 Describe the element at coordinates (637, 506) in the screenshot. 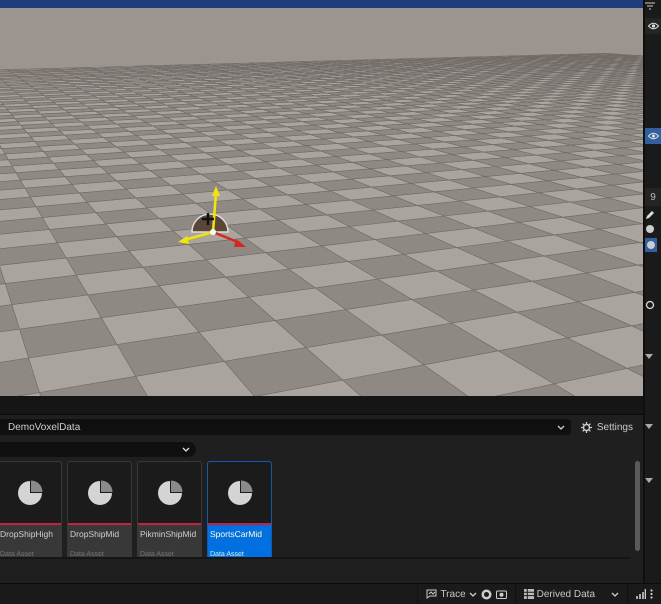

I see `scrollbar-thumb` at that location.